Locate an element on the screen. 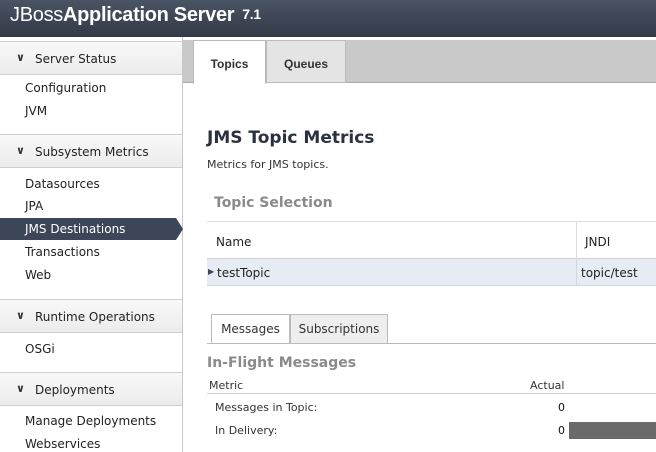  sidebar-item-transactions: Transactions is located at coordinates (91, 252).